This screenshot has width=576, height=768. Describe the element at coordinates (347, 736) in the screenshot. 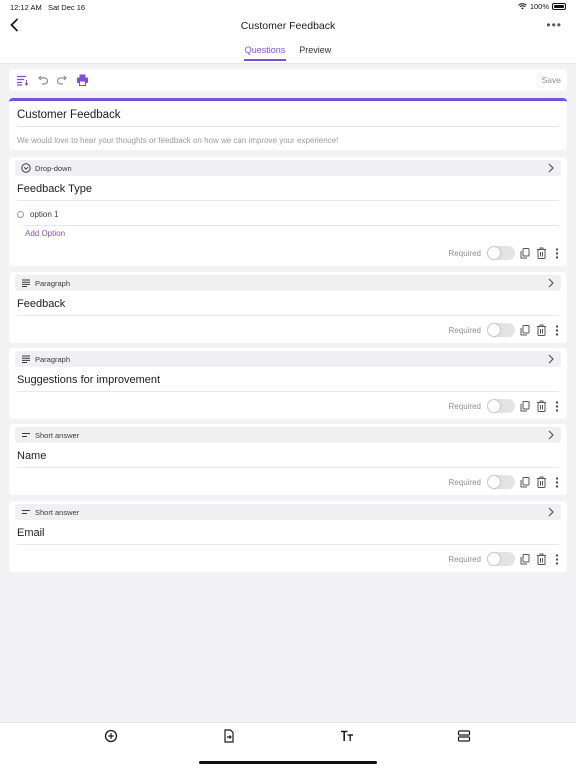

I see `text-style-icon` at that location.